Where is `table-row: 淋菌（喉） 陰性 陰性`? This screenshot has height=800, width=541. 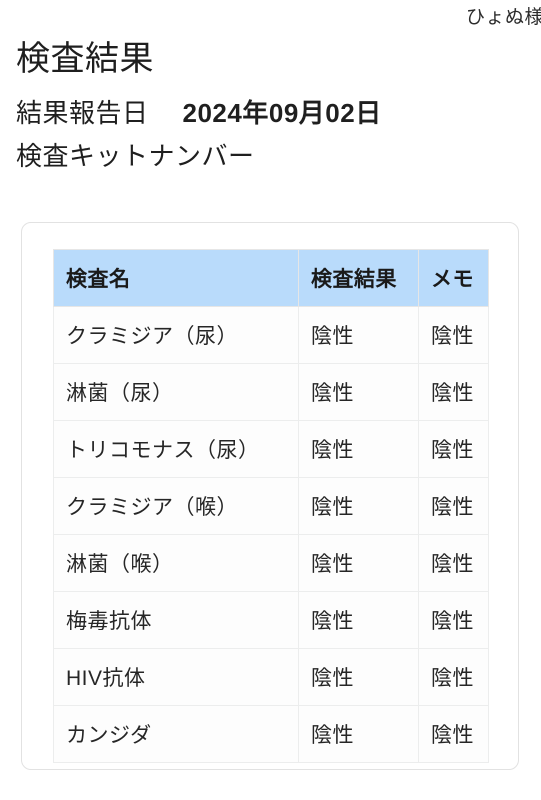 table-row: 淋菌（喉） 陰性 陰性 is located at coordinates (271, 563).